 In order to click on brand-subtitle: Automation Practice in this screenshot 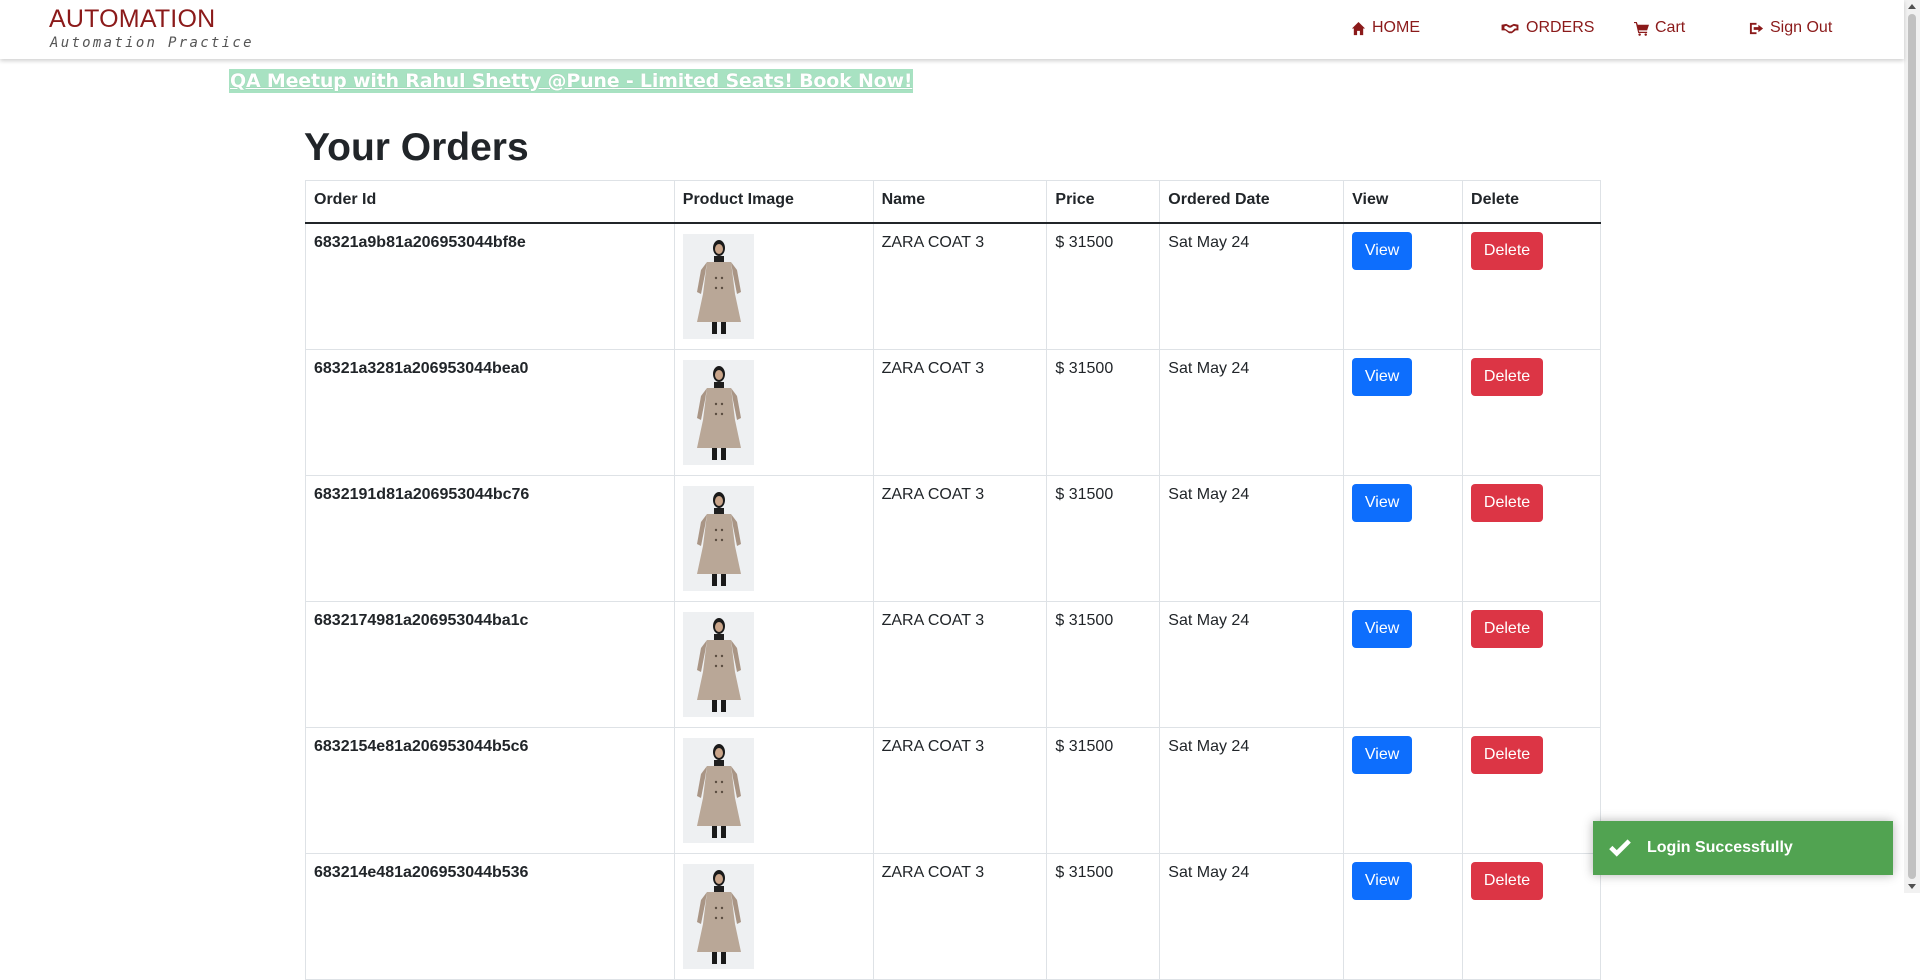, I will do `click(152, 43)`.